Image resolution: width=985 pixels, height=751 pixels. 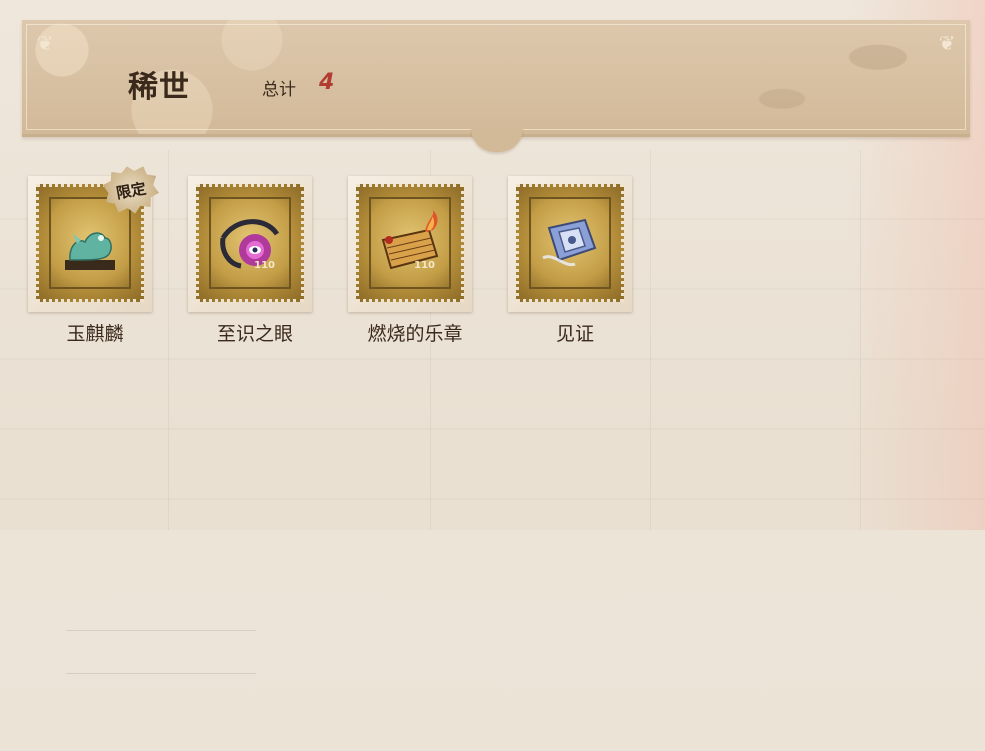 What do you see at coordinates (279, 90) in the screenshot?
I see `total-label: 总计` at bounding box center [279, 90].